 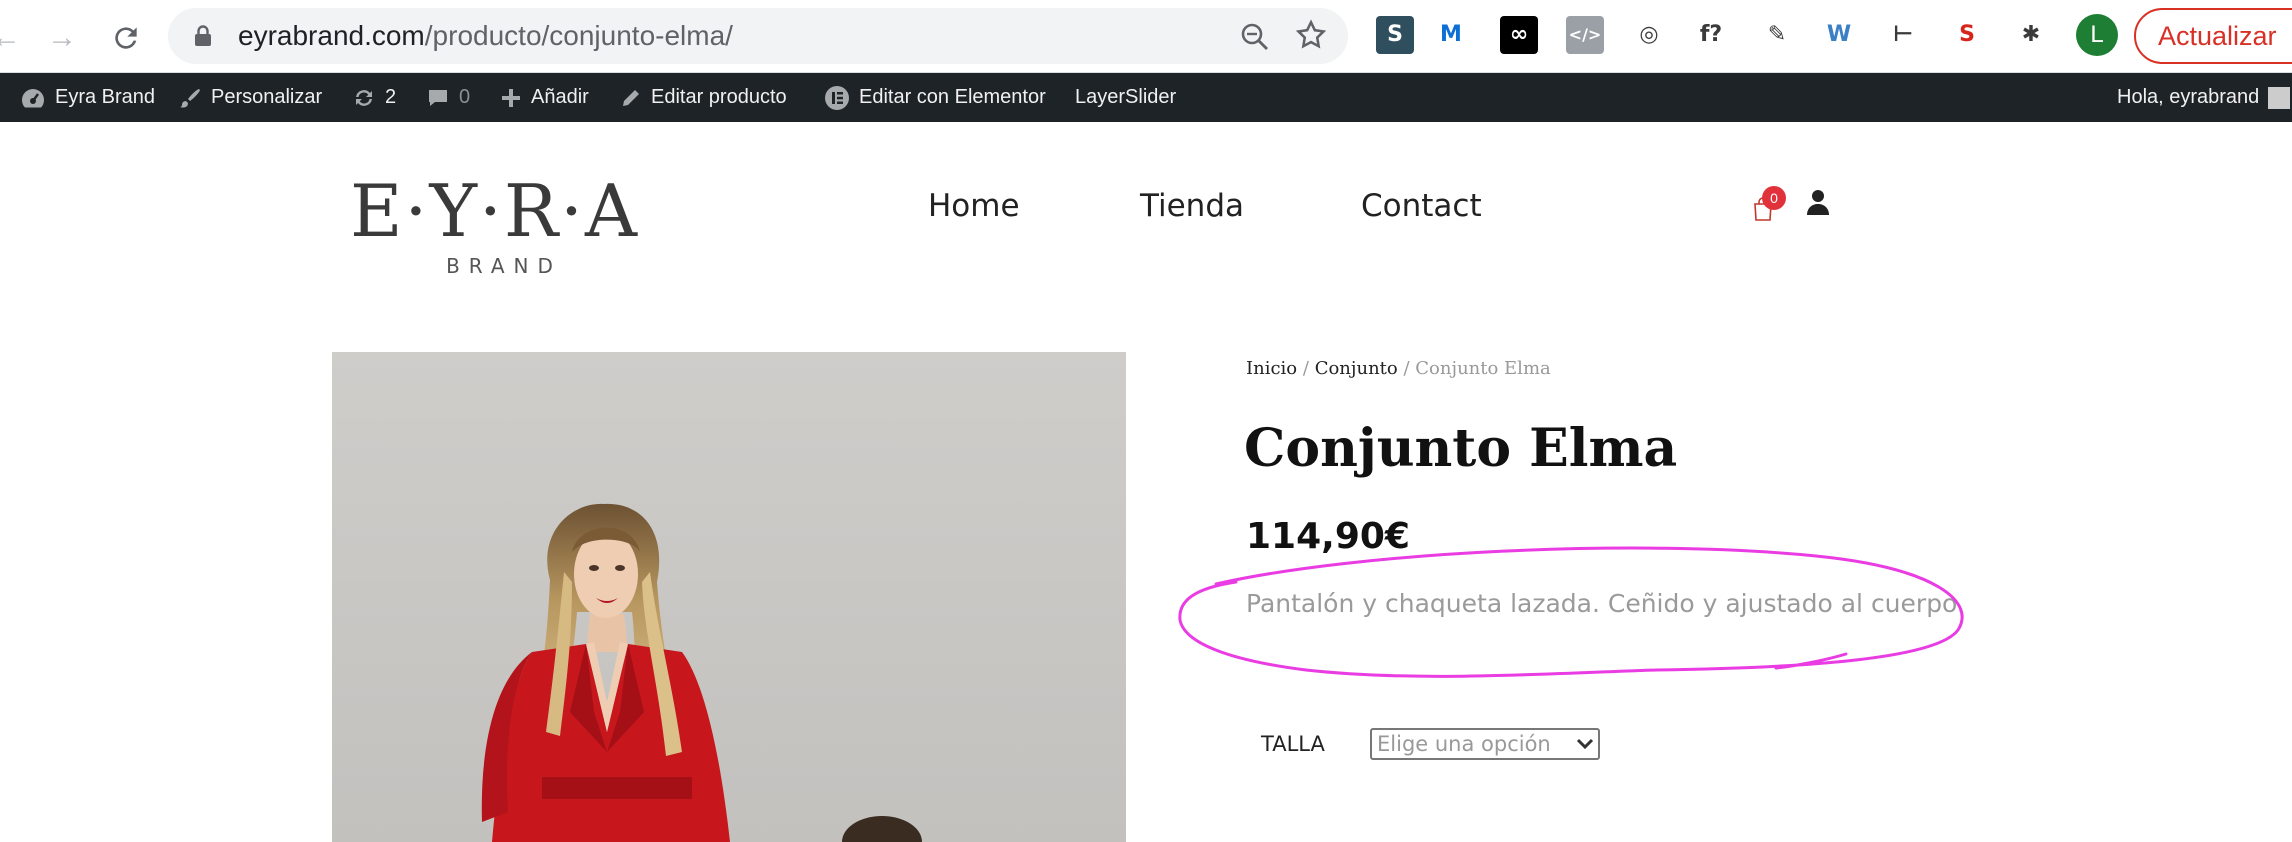 I want to click on seo-quake-icon: S, so click(x=1967, y=35).